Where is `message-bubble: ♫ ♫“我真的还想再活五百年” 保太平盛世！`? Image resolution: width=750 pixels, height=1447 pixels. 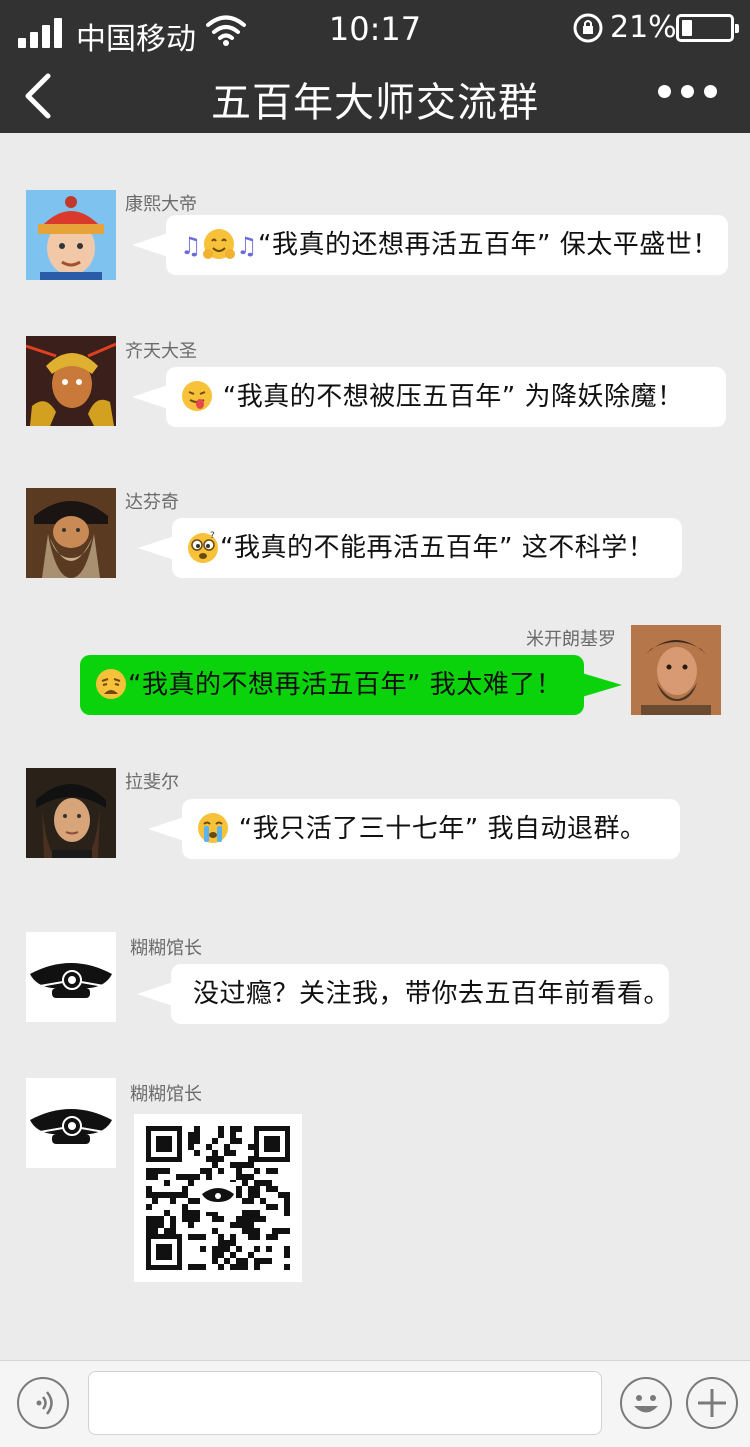
message-bubble: ♫ ♫“我真的还想再活五百年” 保太平盛世！ is located at coordinates (430, 245).